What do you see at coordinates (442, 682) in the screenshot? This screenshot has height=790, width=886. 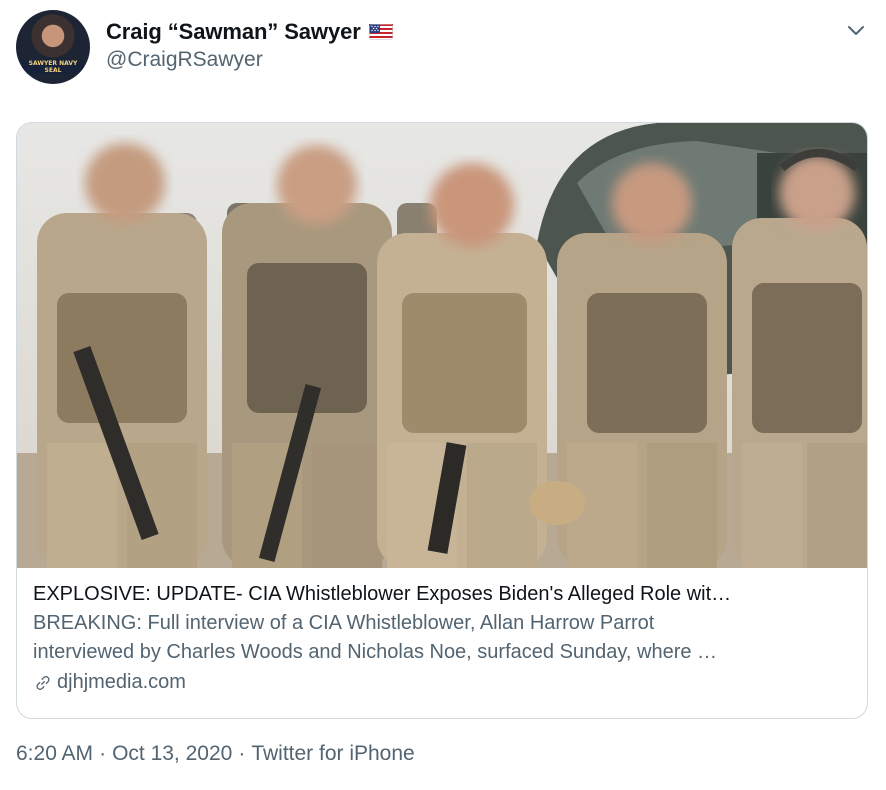 I see `card-domain-row: djhjmedia.com` at bounding box center [442, 682].